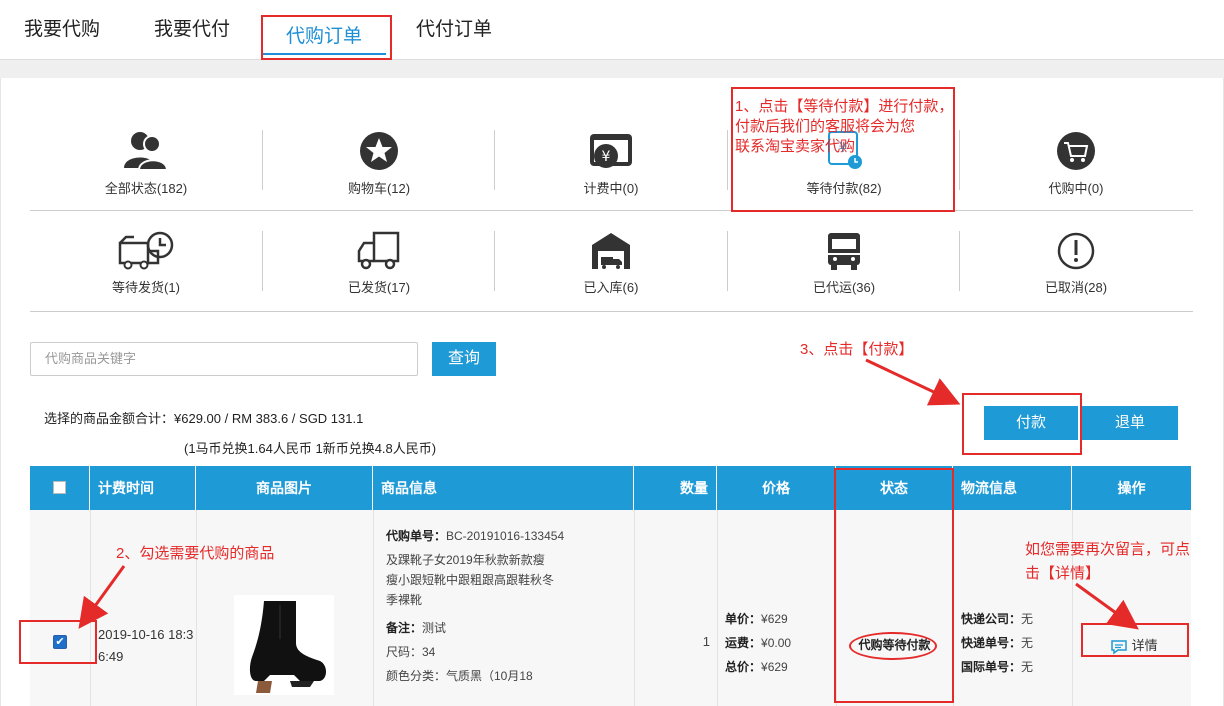  I want to click on arrow-to-details, so click(1107, 606).